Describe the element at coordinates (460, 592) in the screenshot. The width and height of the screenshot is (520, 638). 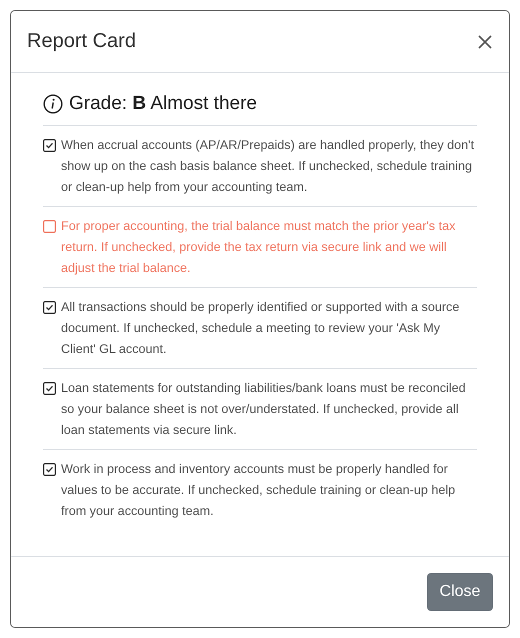
I see `close-button: Close` at that location.